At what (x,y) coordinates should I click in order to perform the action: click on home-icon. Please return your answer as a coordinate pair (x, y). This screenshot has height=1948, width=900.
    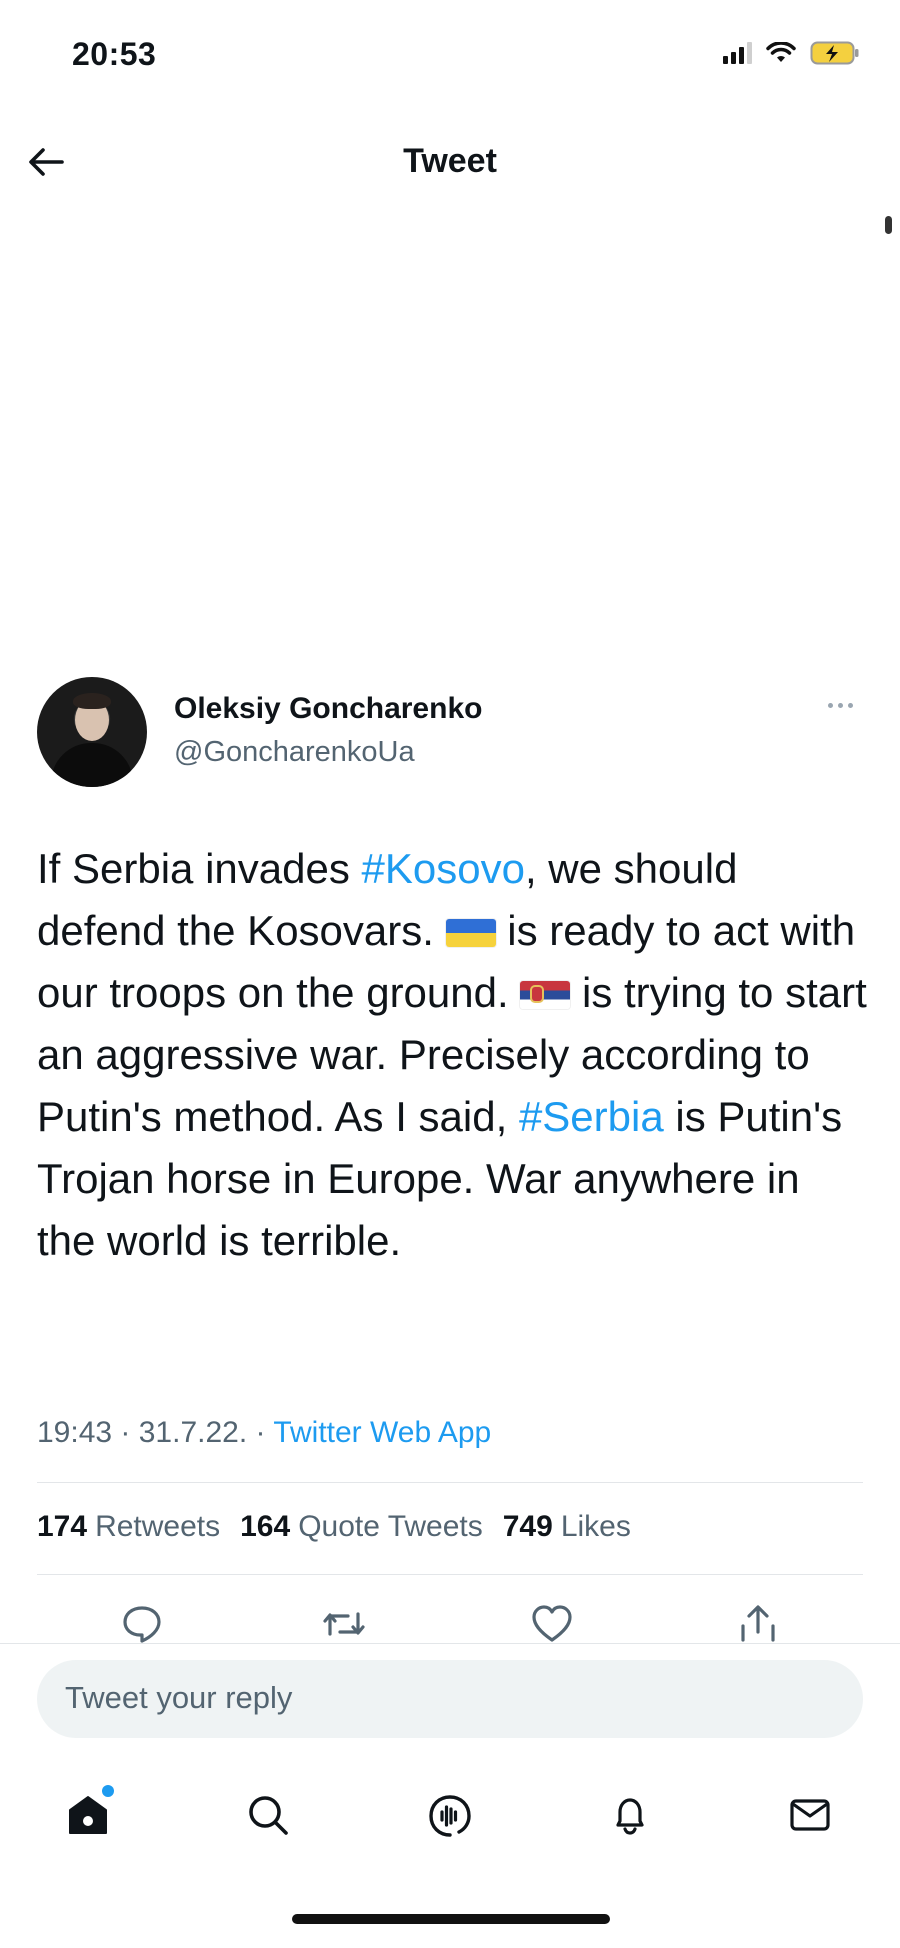
    Looking at the image, I should click on (88, 1815).